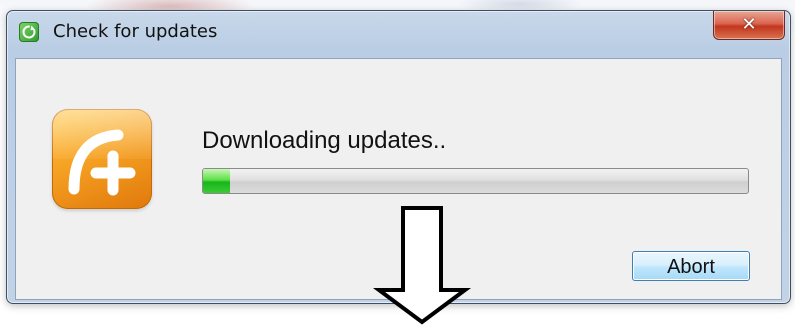 The width and height of the screenshot is (795, 325). Describe the element at coordinates (102, 159) in the screenshot. I see `app-logo-icon` at that location.